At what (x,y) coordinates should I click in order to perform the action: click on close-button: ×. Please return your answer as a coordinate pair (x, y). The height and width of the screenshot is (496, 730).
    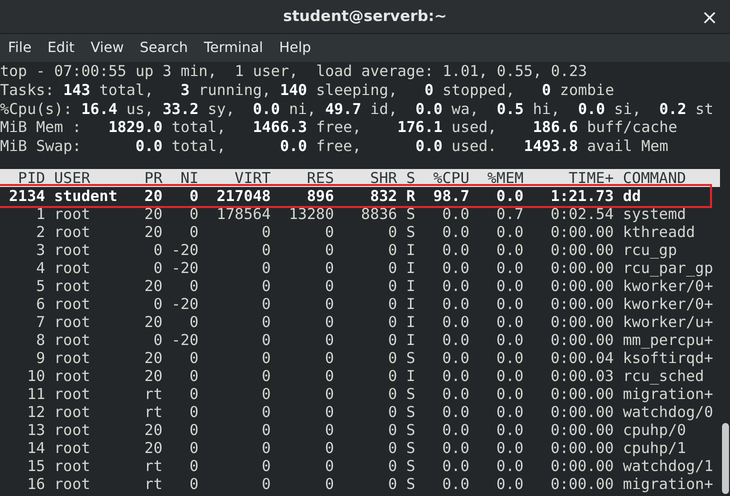
    Looking at the image, I should click on (709, 16).